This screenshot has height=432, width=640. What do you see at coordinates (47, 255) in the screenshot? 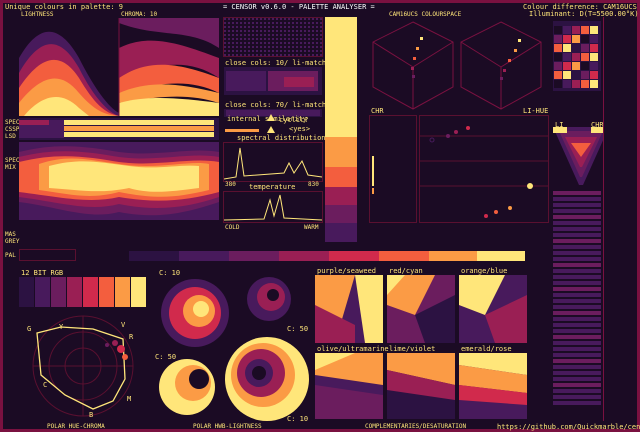
I see `palette-name-field` at bounding box center [47, 255].